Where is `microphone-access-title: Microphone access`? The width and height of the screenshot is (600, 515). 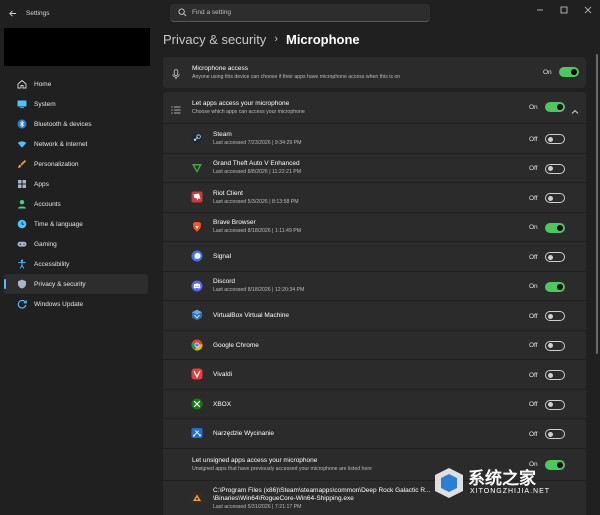
microphone-access-title: Microphone access is located at coordinates (220, 68).